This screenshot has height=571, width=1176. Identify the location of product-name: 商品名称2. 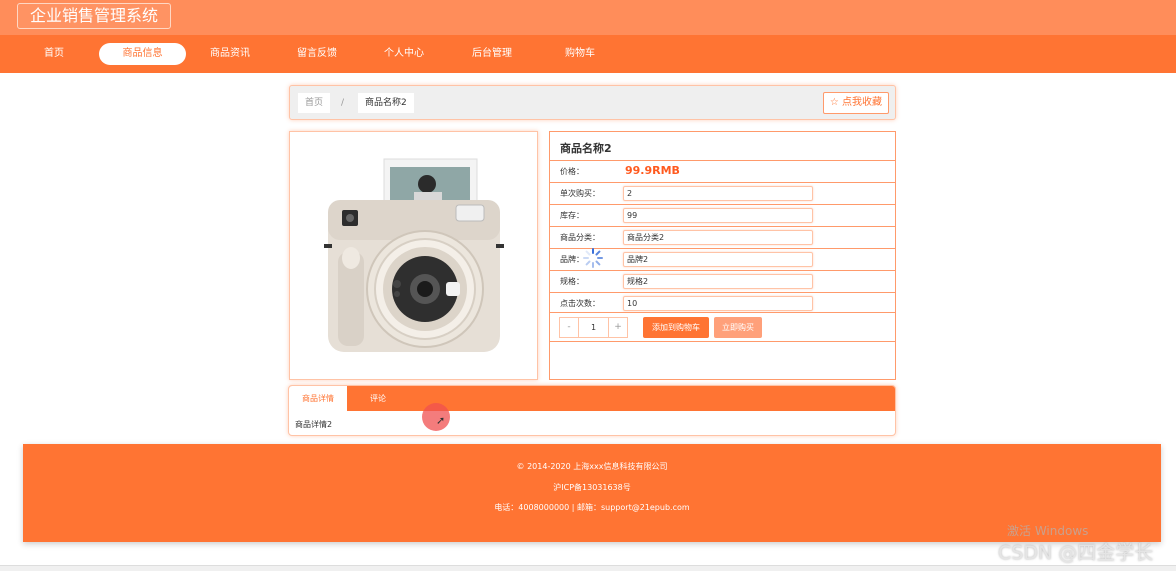
(586, 148).